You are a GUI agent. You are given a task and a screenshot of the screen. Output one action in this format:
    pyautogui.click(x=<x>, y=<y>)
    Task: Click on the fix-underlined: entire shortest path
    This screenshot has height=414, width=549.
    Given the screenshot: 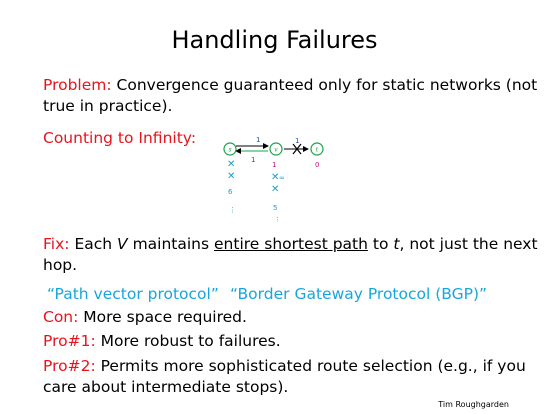 What is the action you would take?
    pyautogui.click(x=291, y=244)
    